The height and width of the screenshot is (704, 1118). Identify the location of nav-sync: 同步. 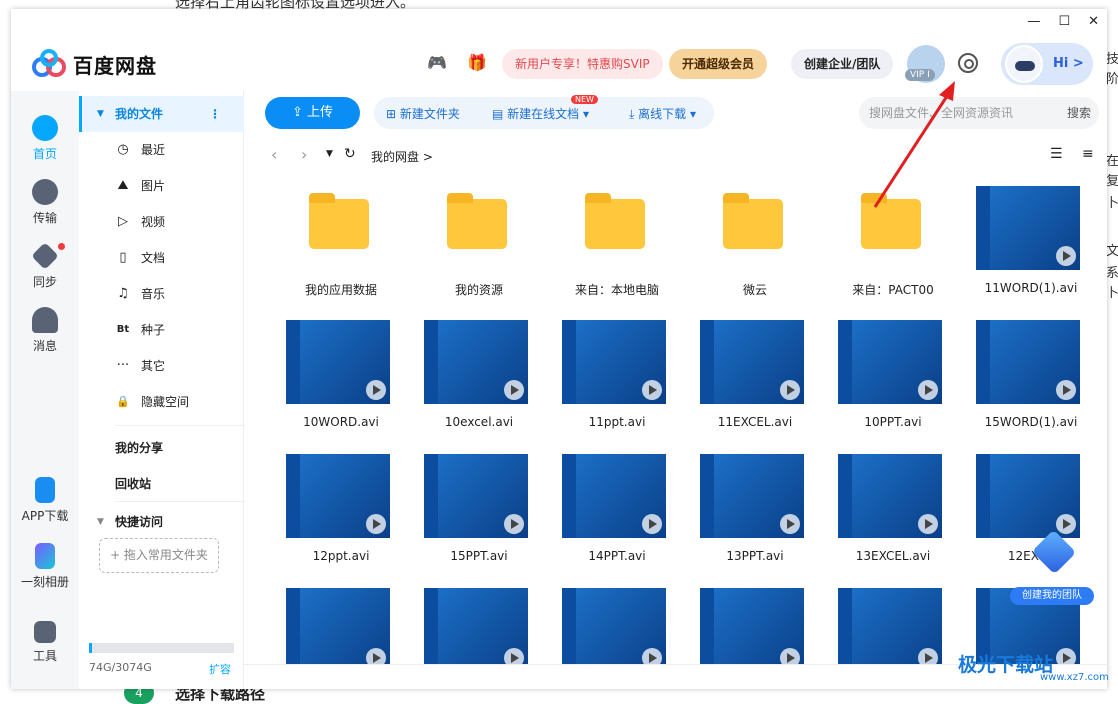
(45, 266).